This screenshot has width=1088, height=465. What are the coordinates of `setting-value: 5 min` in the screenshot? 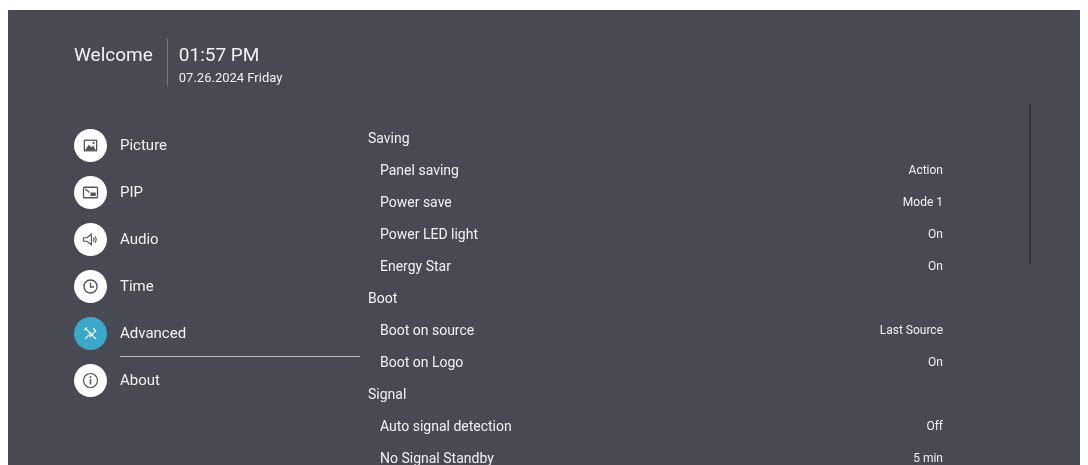 It's located at (928, 457).